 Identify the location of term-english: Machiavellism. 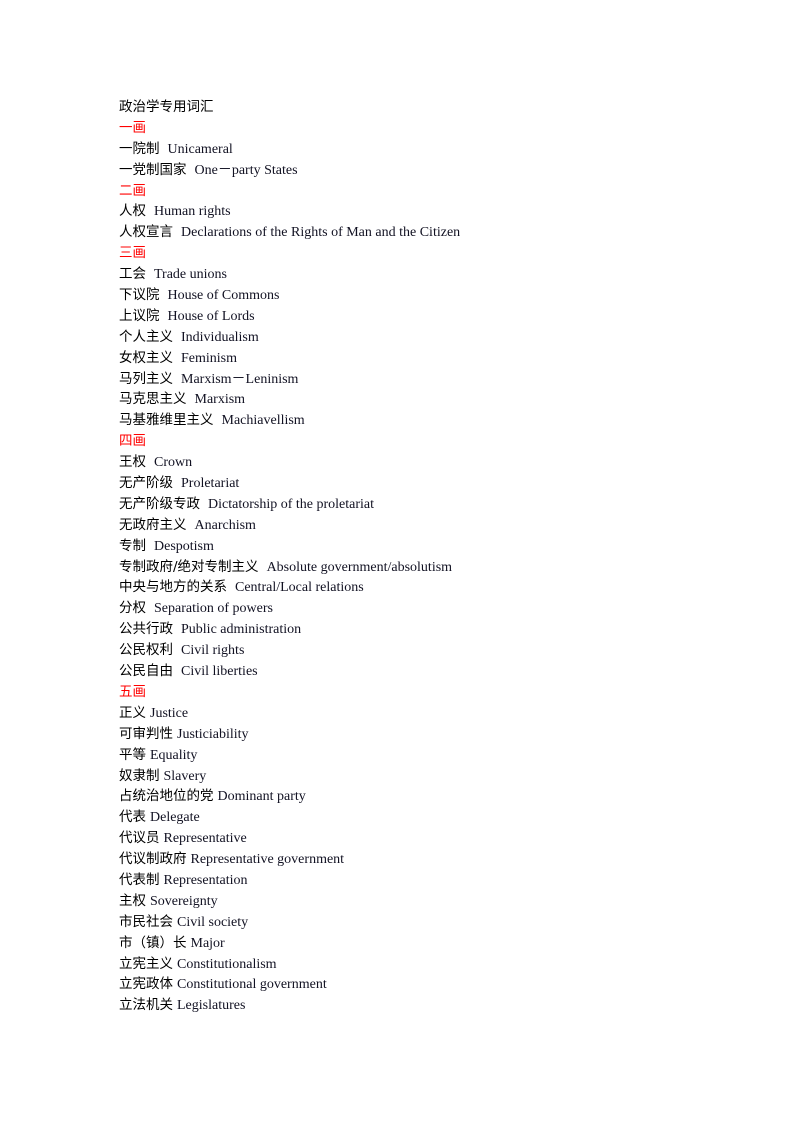
(263, 421).